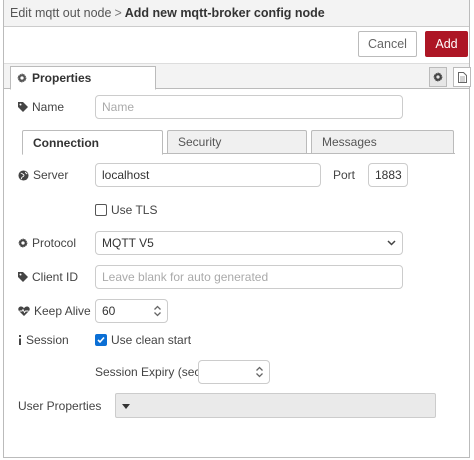  What do you see at coordinates (391, 243) in the screenshot?
I see `chevron-down-icon` at bounding box center [391, 243].